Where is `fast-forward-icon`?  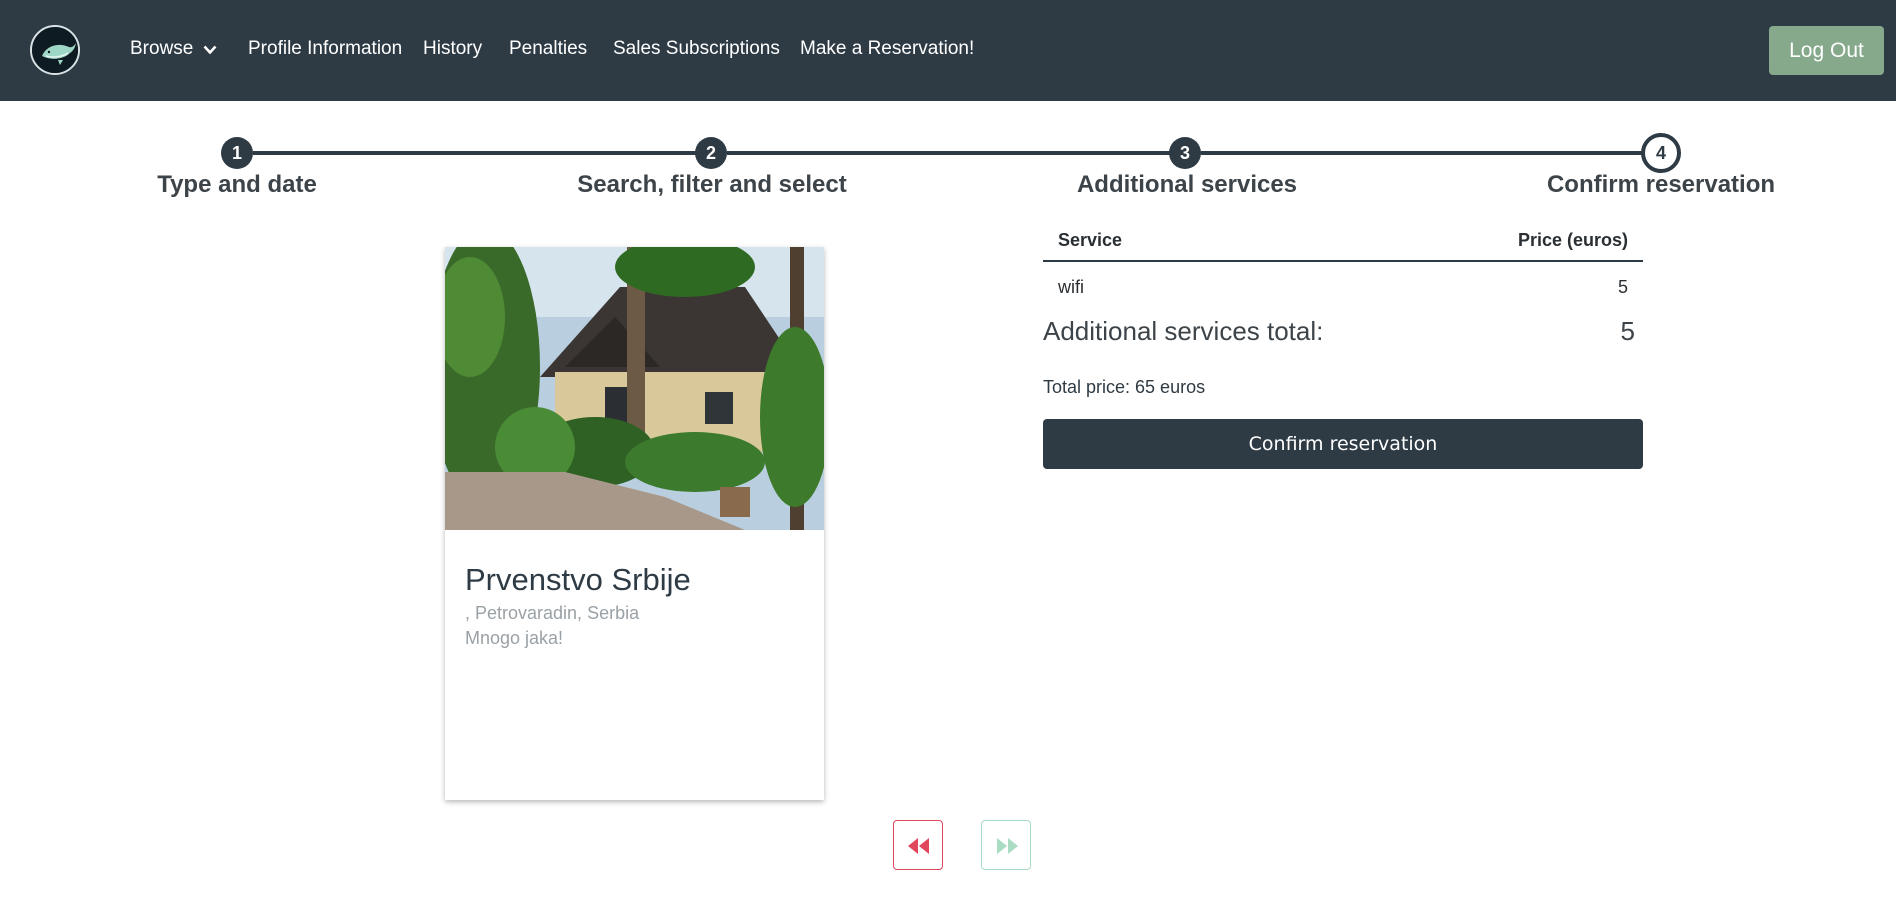
fast-forward-icon is located at coordinates (1007, 846).